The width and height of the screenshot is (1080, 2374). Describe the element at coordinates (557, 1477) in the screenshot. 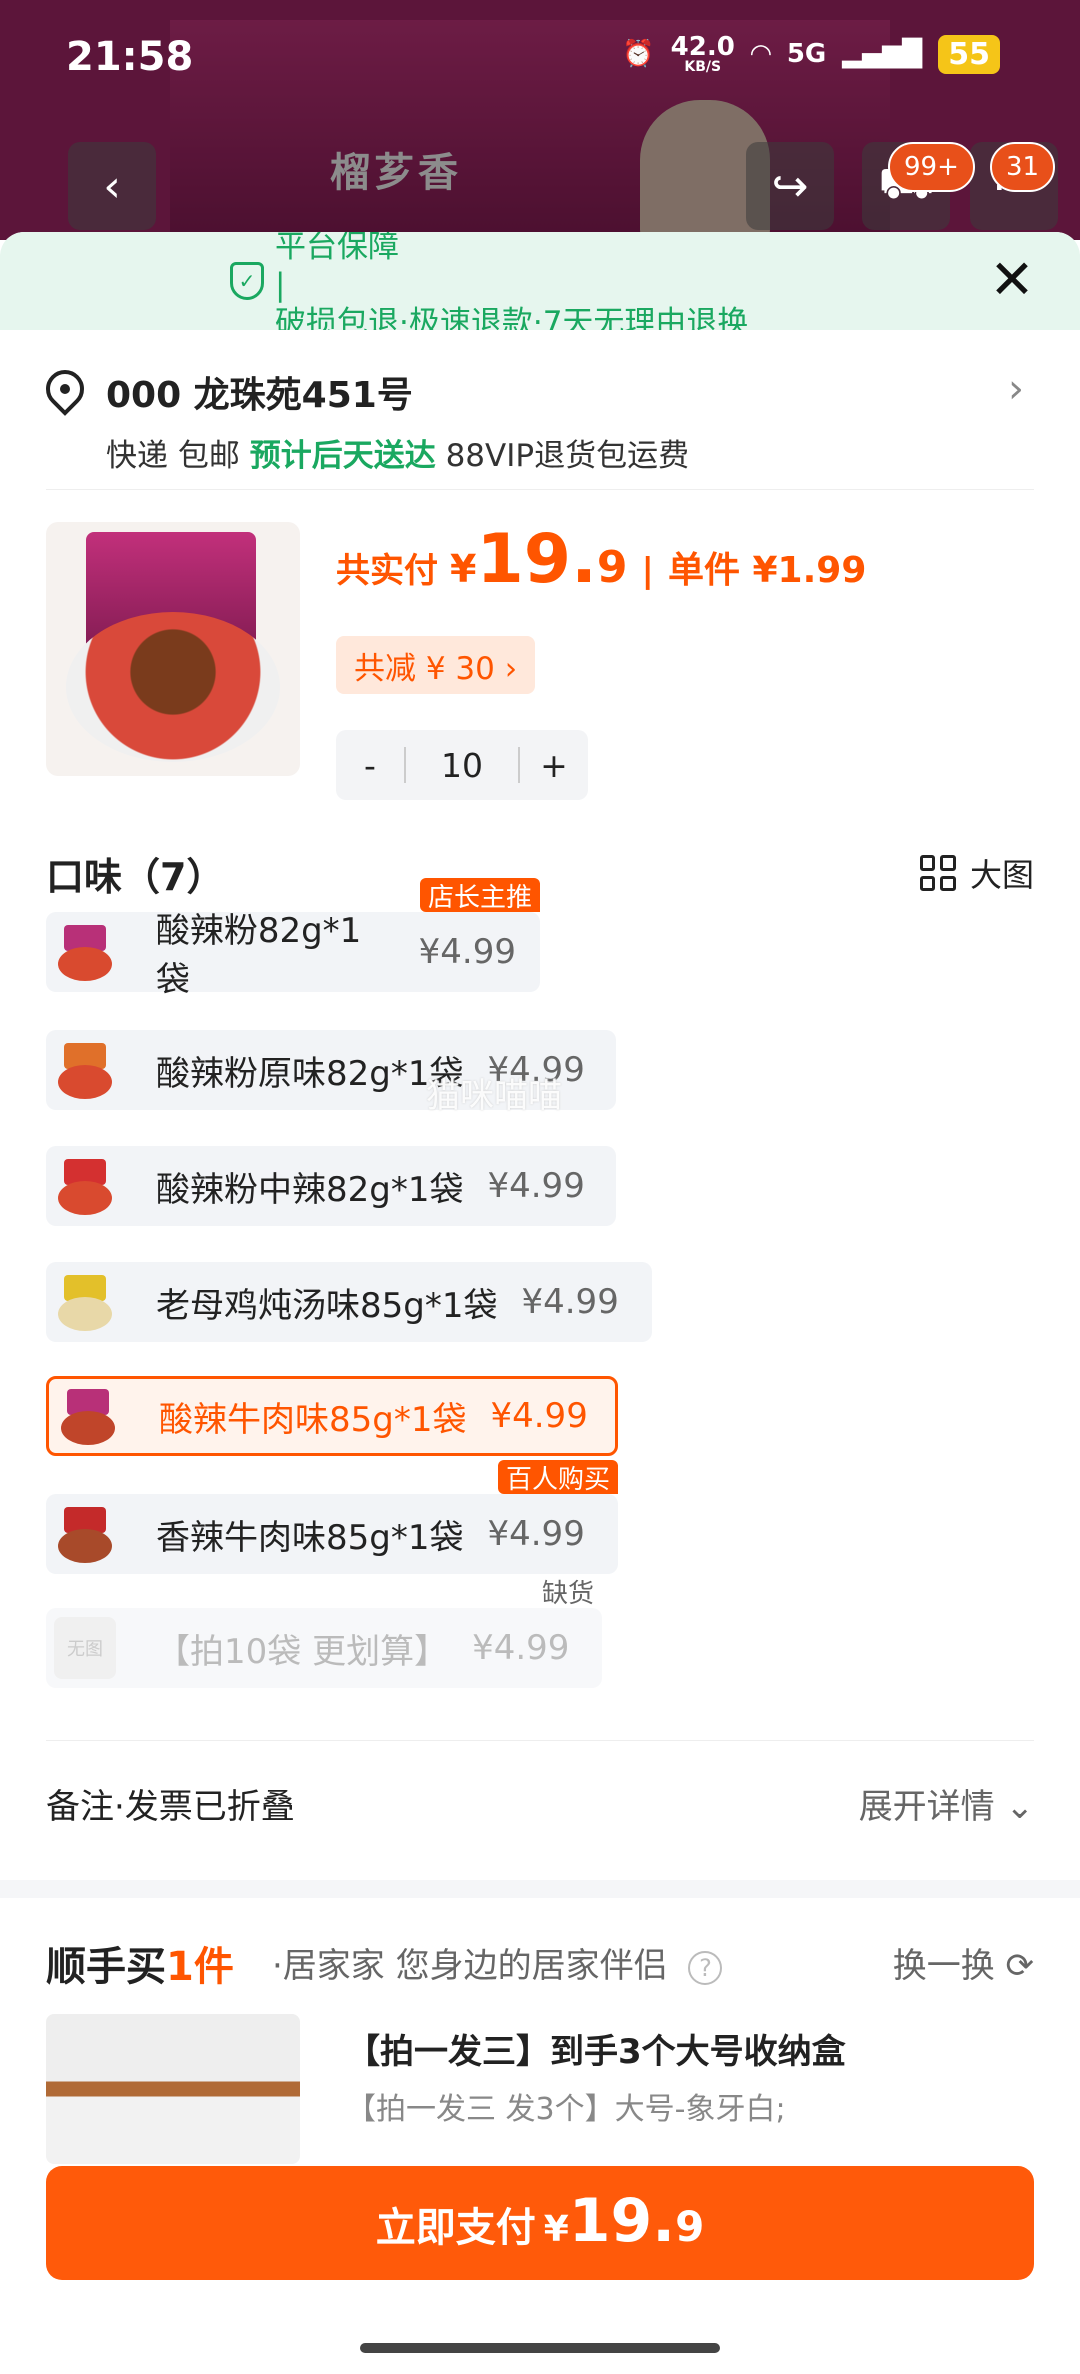

I see `popular-tag: 百人购买` at that location.